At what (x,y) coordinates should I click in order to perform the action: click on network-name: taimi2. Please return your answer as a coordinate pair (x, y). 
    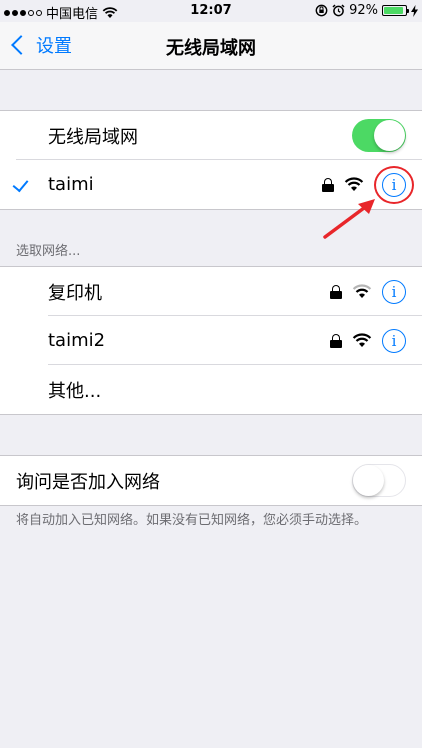
    Looking at the image, I should click on (77, 340).